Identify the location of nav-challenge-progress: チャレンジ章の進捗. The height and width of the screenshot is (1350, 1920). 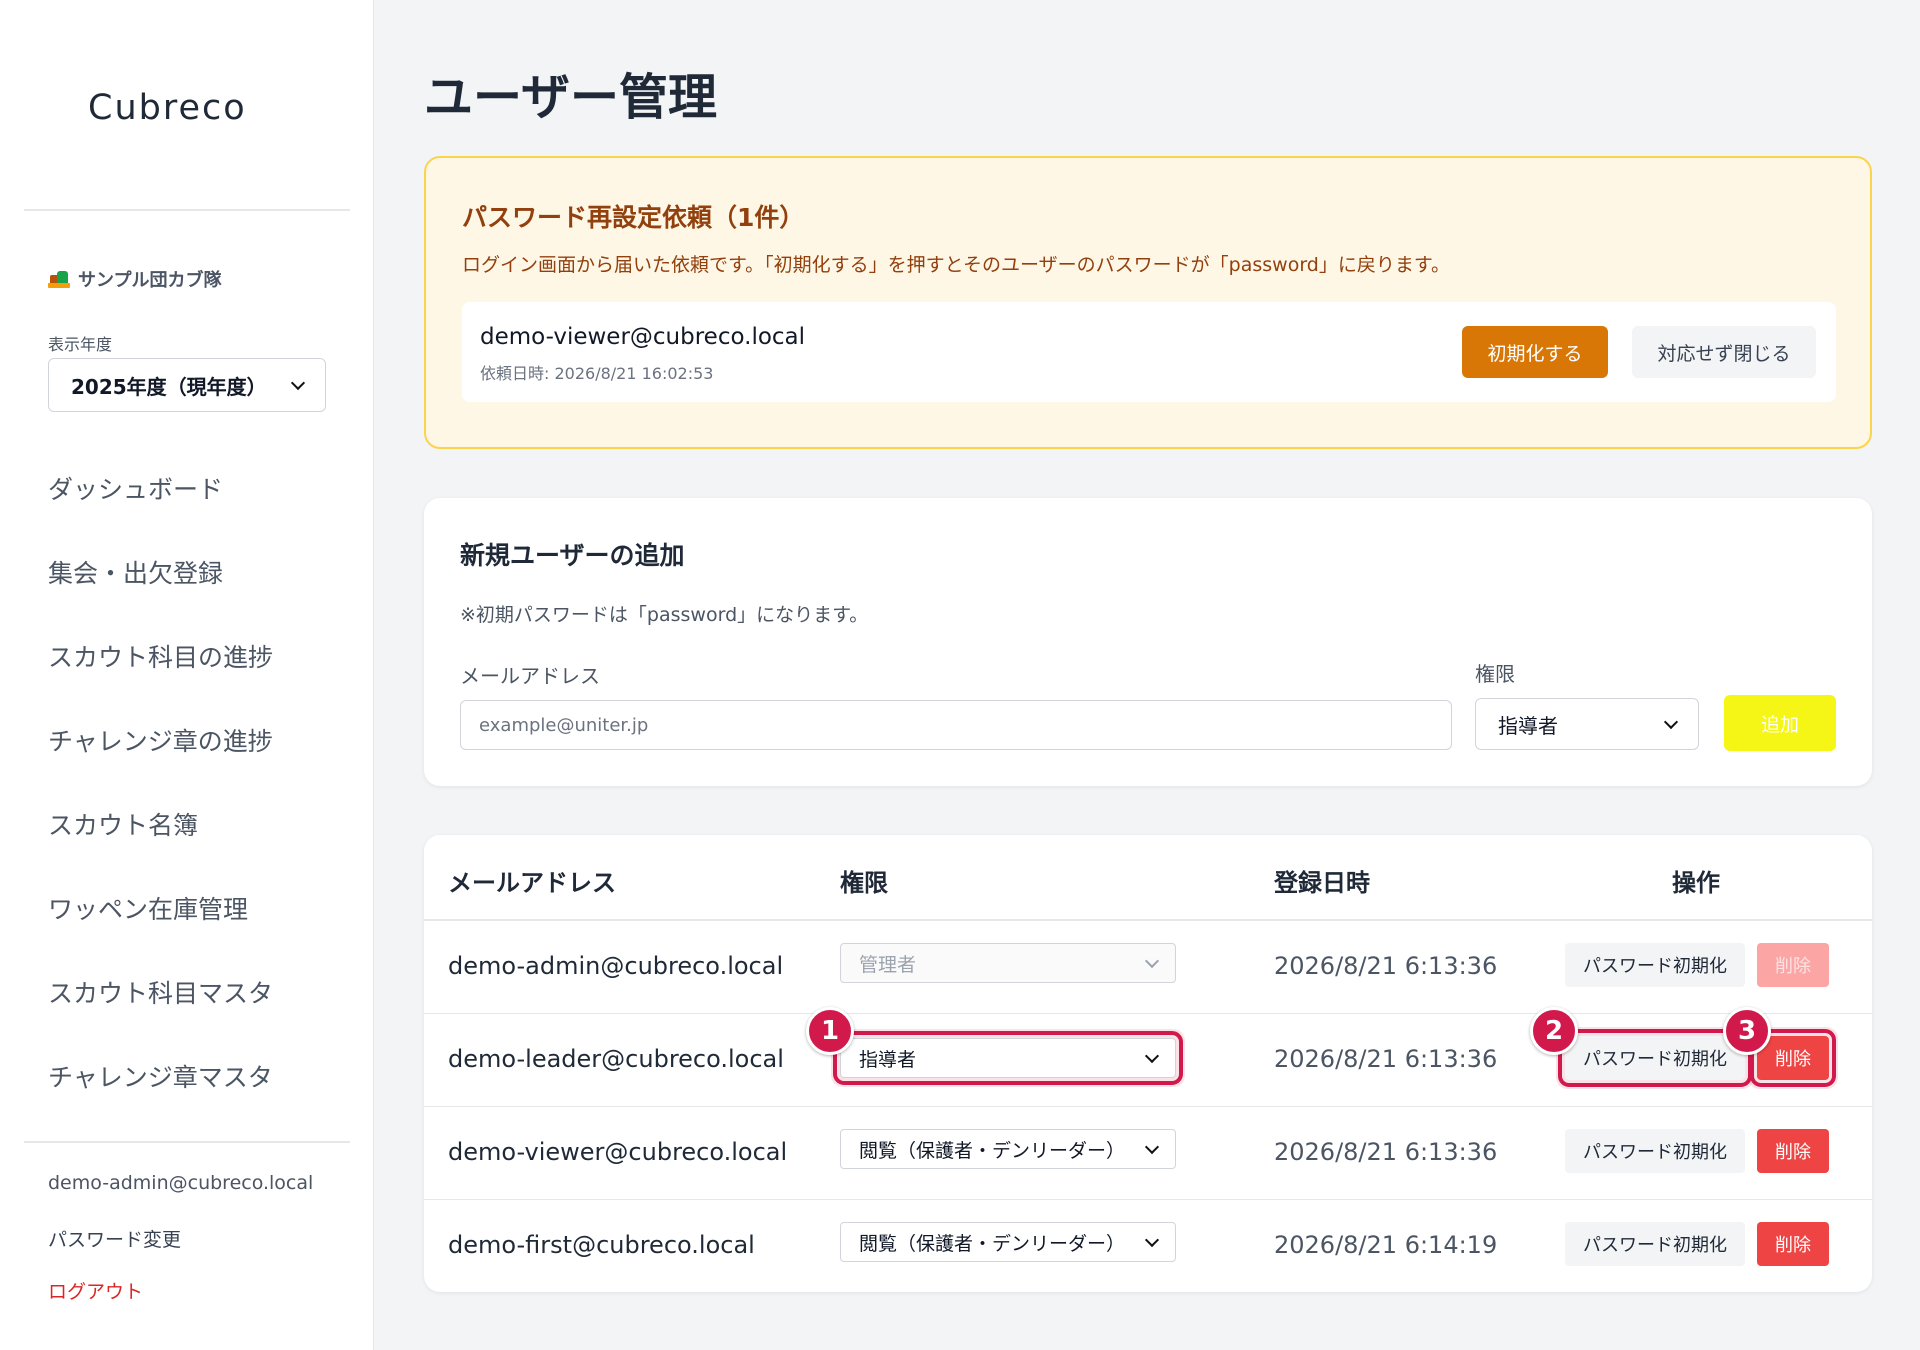
(160, 740).